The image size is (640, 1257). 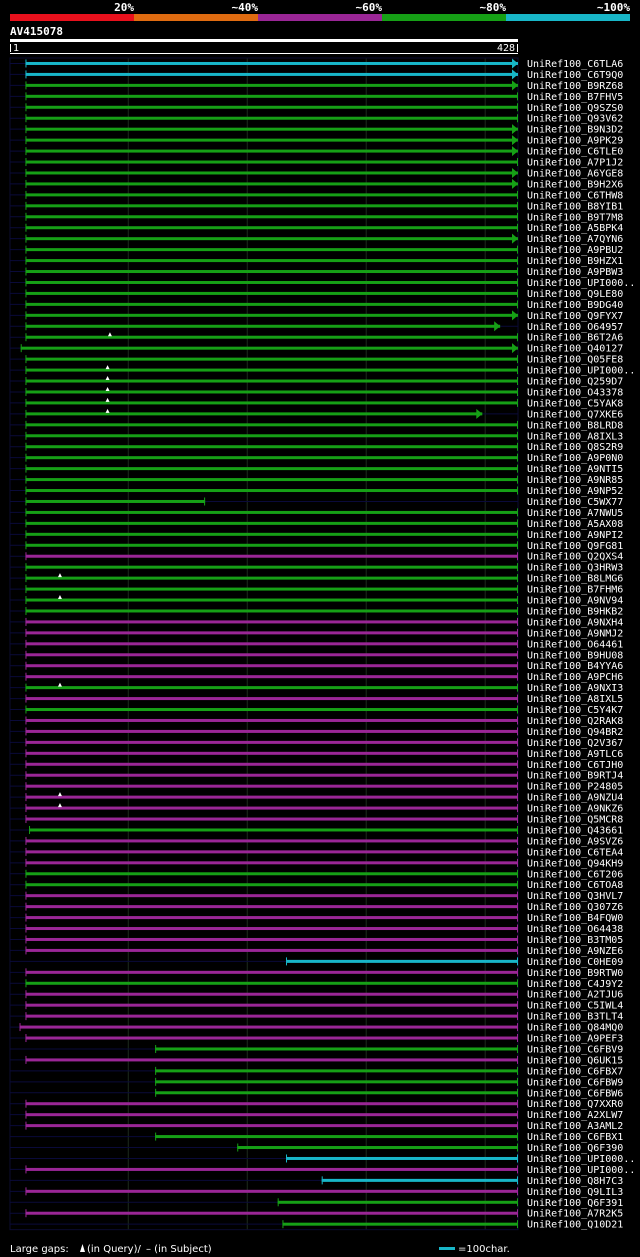 What do you see at coordinates (316, 436) in the screenshot?
I see `hit-row: UniRef100_A8IXL3` at bounding box center [316, 436].